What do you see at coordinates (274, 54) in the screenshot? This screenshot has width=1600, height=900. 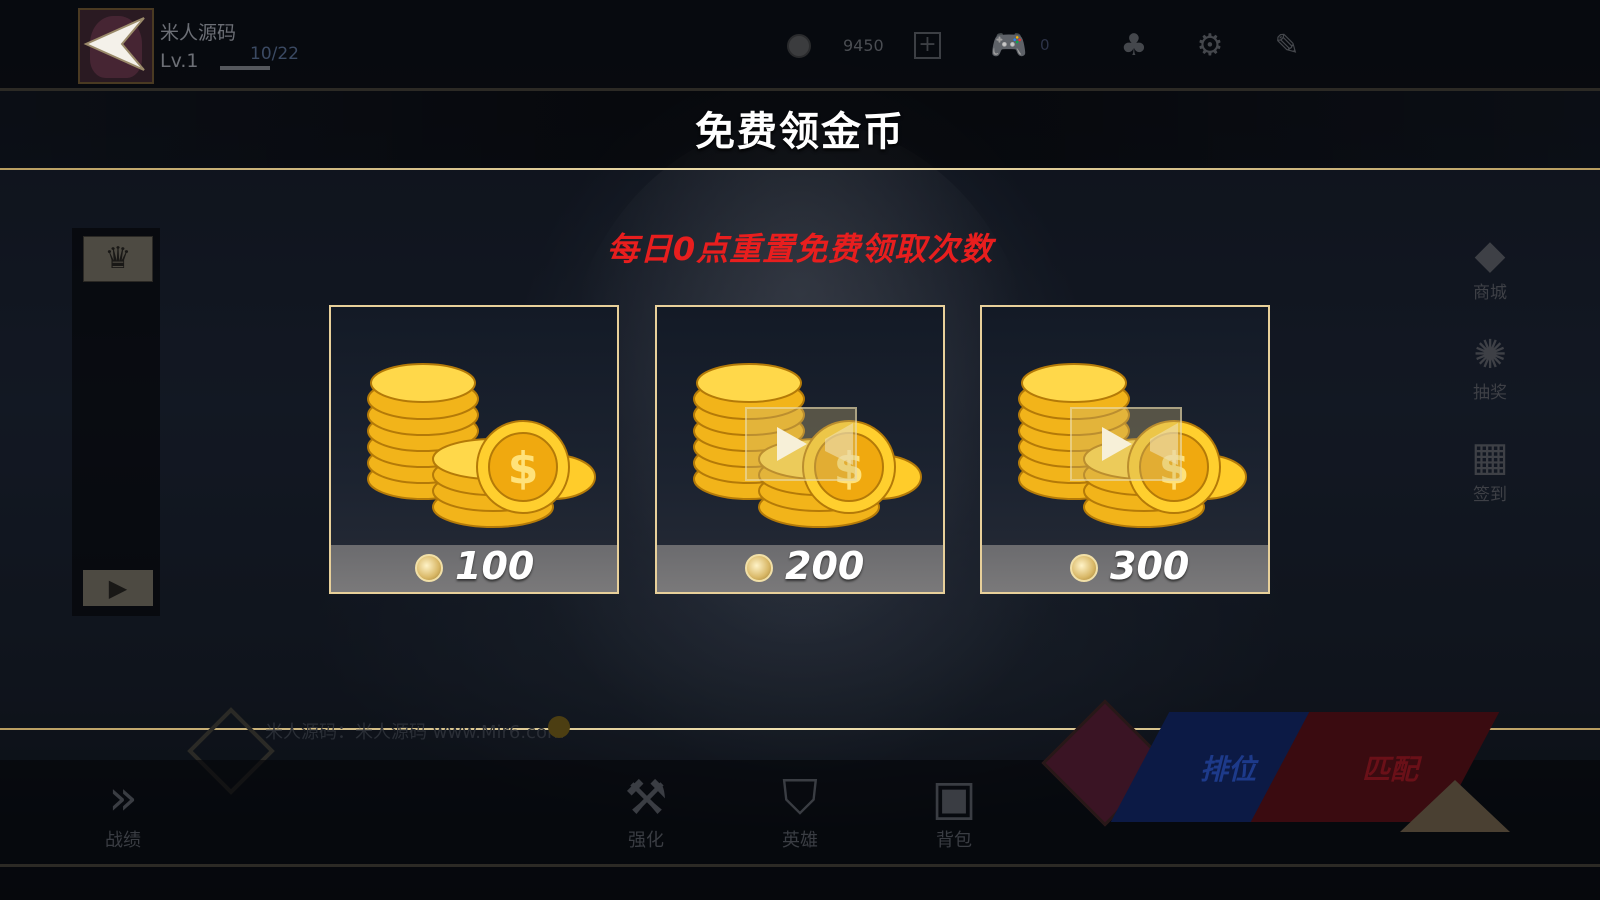 I see `exp-text: 10/22` at bounding box center [274, 54].